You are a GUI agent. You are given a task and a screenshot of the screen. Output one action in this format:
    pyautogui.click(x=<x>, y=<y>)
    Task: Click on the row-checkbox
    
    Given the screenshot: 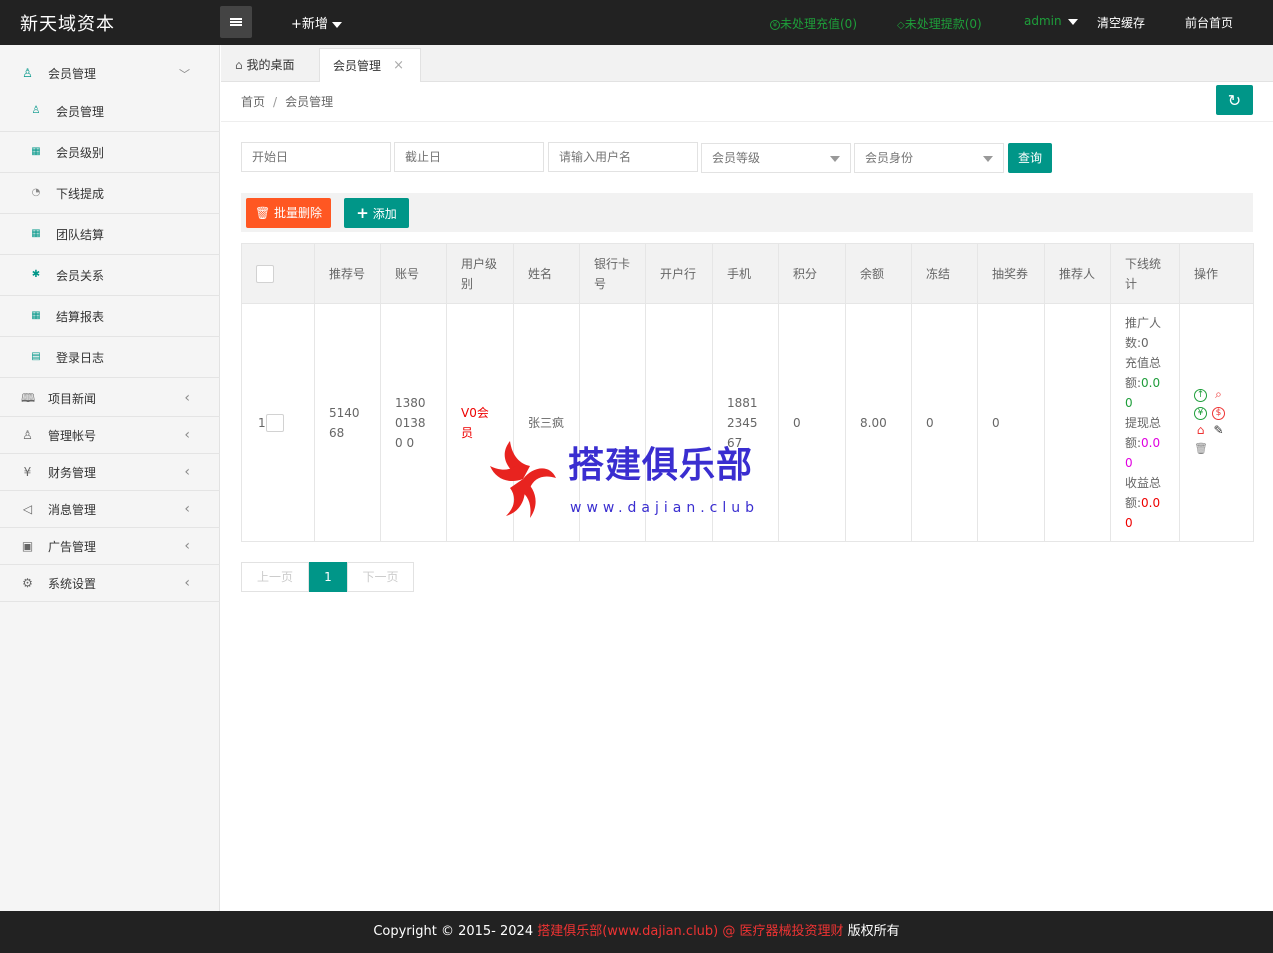 What is the action you would take?
    pyautogui.click(x=274, y=423)
    